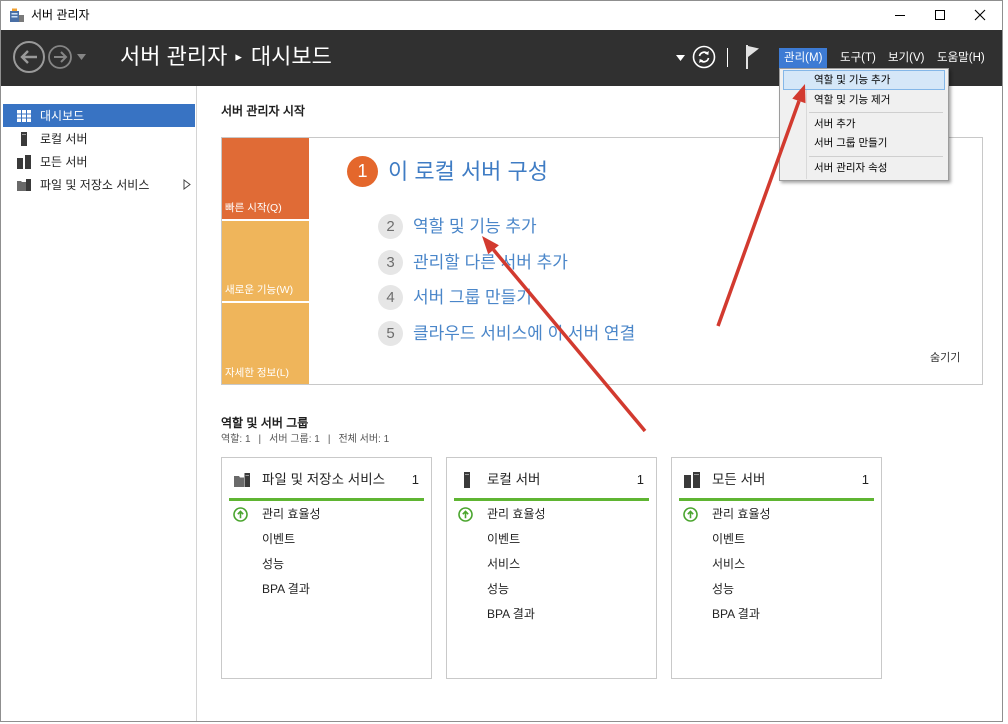  Describe the element at coordinates (475, 226) in the screenshot. I see `add-roles-features-link: 역할 및 기능 추가` at that location.